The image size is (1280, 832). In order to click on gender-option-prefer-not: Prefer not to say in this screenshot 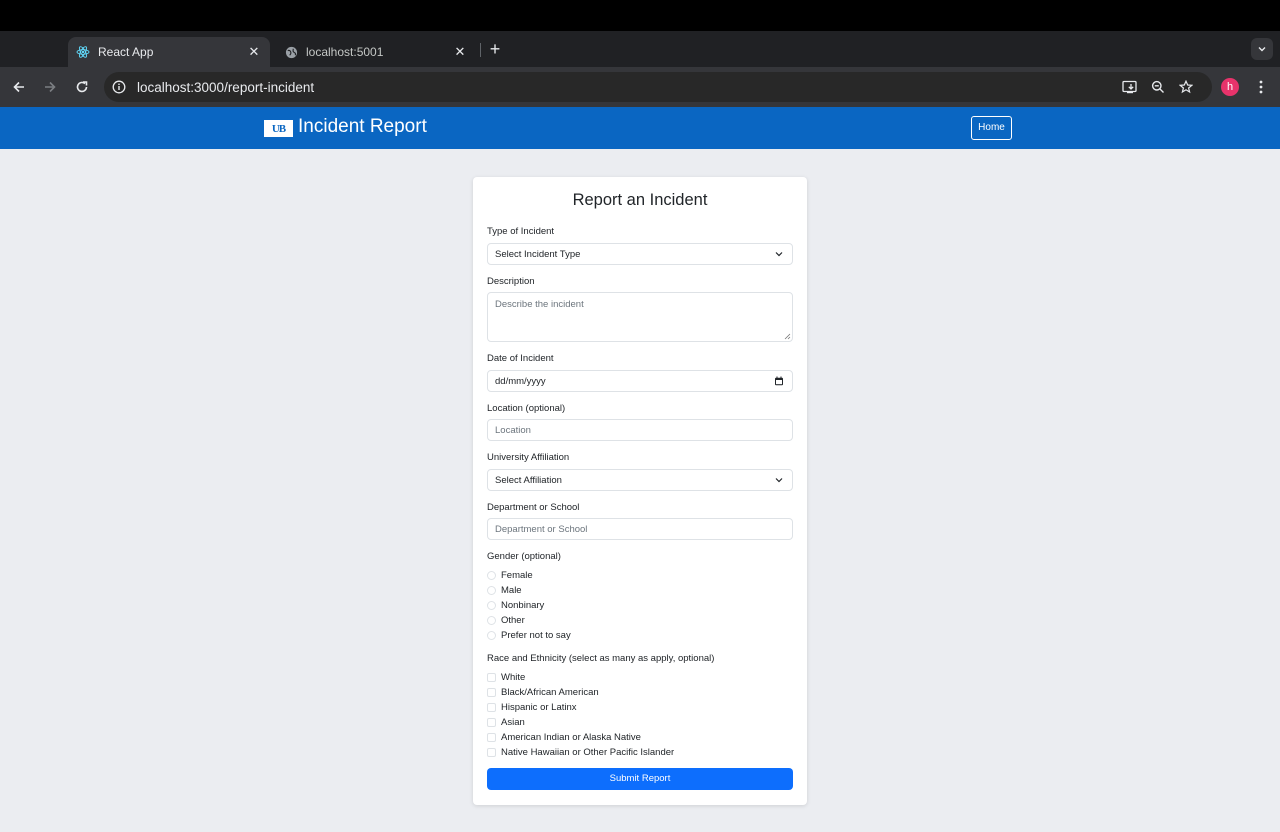, I will do `click(529, 635)`.